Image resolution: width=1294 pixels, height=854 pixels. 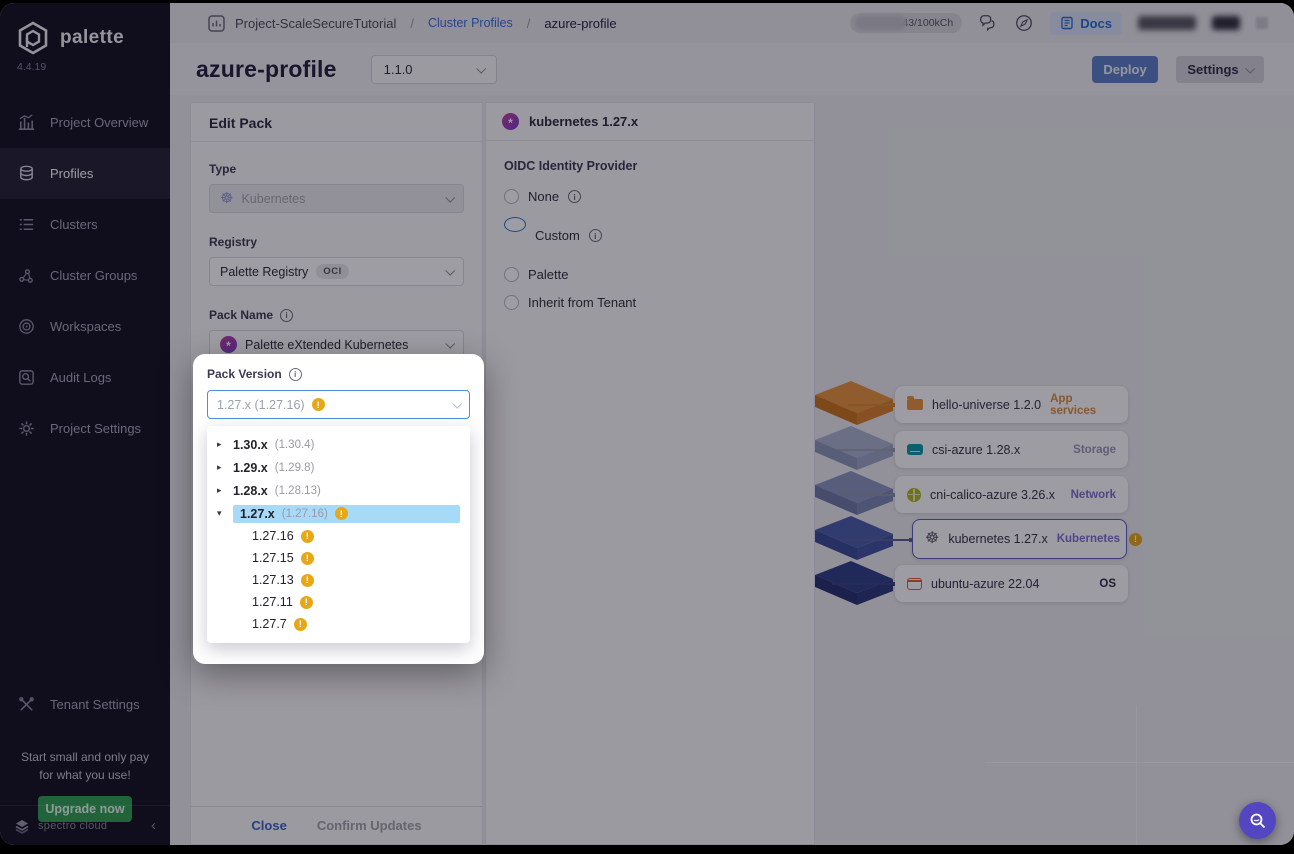 What do you see at coordinates (346, 513) in the screenshot?
I see `selected-version-highlight: 1.27.x (1.27.16)` at bounding box center [346, 513].